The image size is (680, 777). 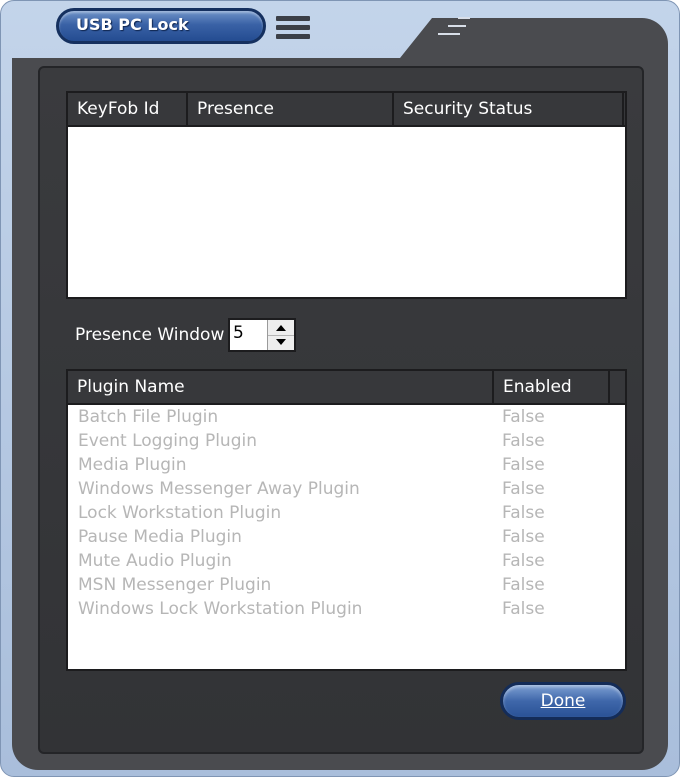 I want to click on table-row: Windows Lock Workstation Plugin False, so click(x=346, y=609).